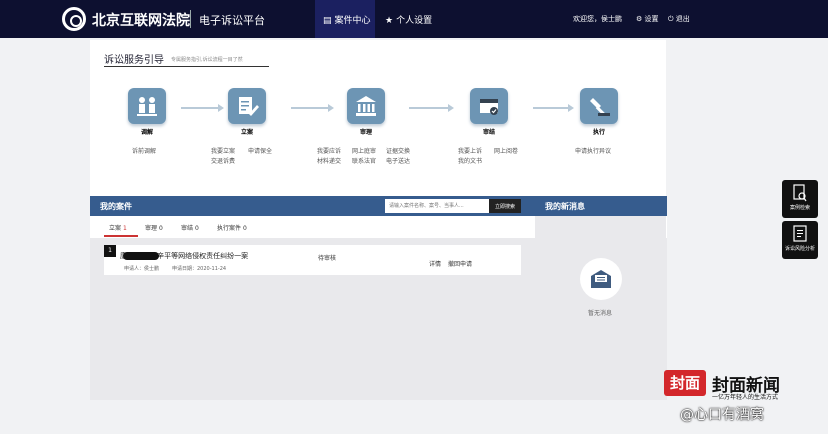 The height and width of the screenshot is (434, 828). What do you see at coordinates (398, 160) in the screenshot?
I see `link-e-service: 电子送达` at bounding box center [398, 160].